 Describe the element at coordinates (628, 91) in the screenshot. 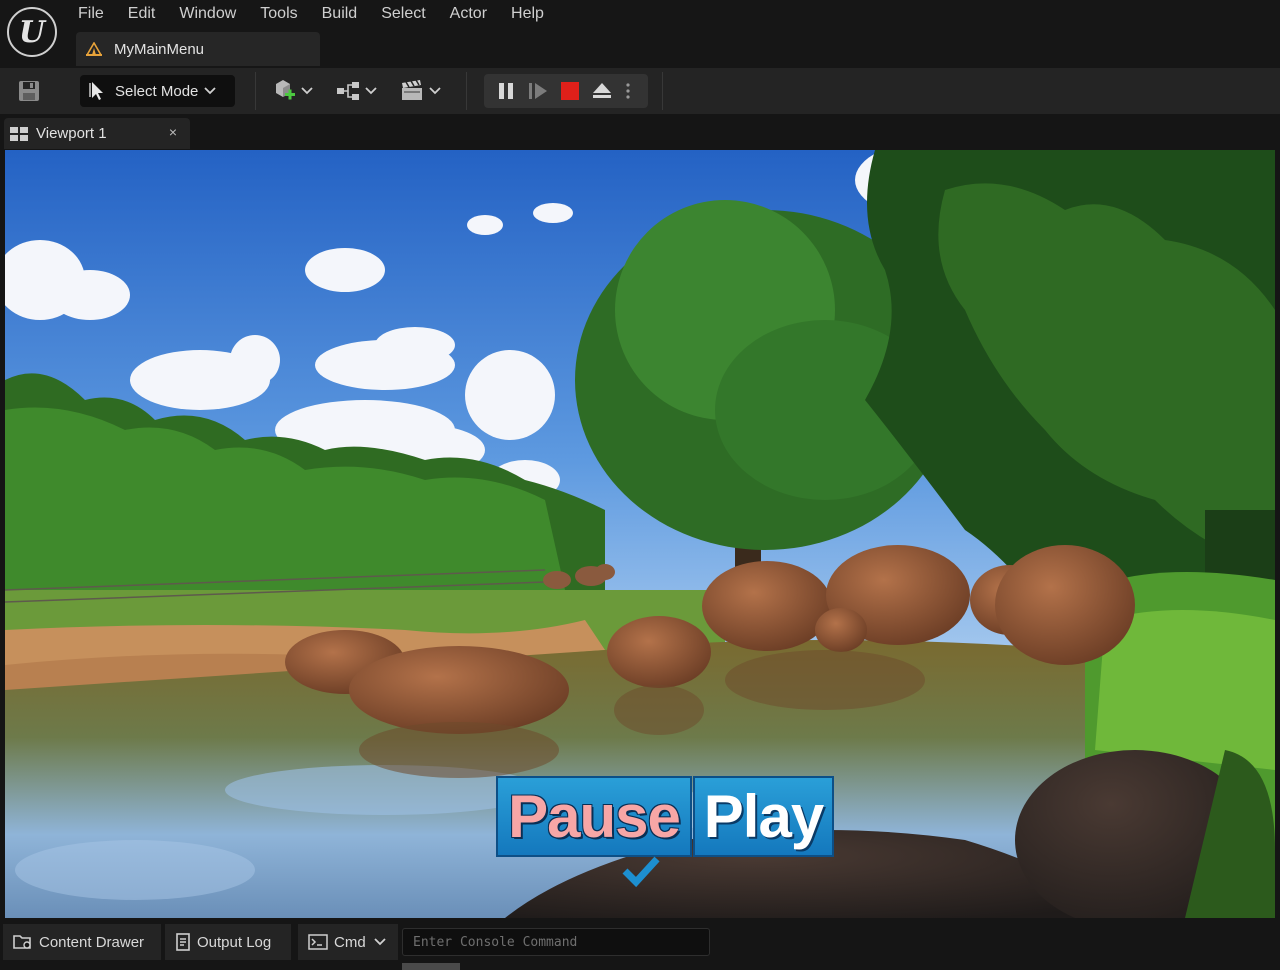

I see `more-options-icon` at that location.